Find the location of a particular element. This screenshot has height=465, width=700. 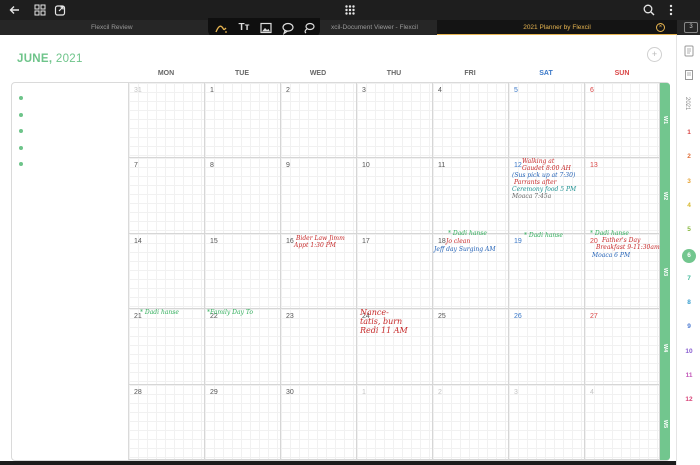

day-cell: 10 is located at coordinates (395, 196).